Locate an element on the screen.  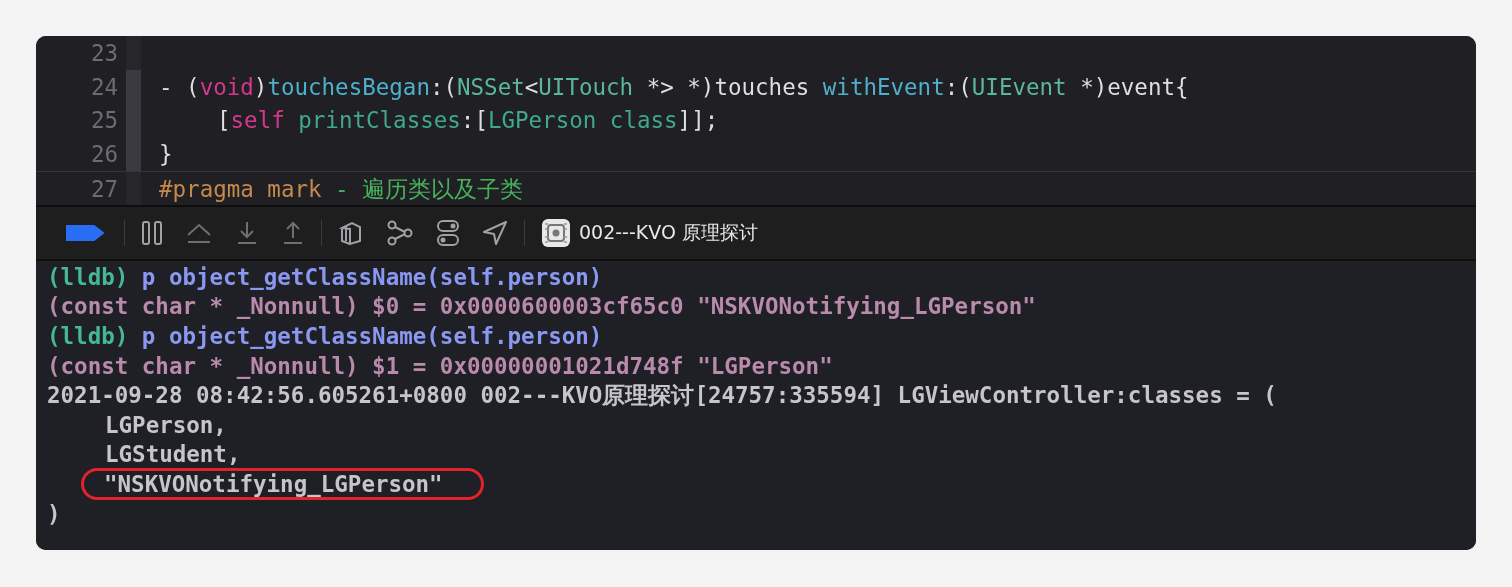
target-name: 002---KVO 原理探讨 is located at coordinates (668, 233).